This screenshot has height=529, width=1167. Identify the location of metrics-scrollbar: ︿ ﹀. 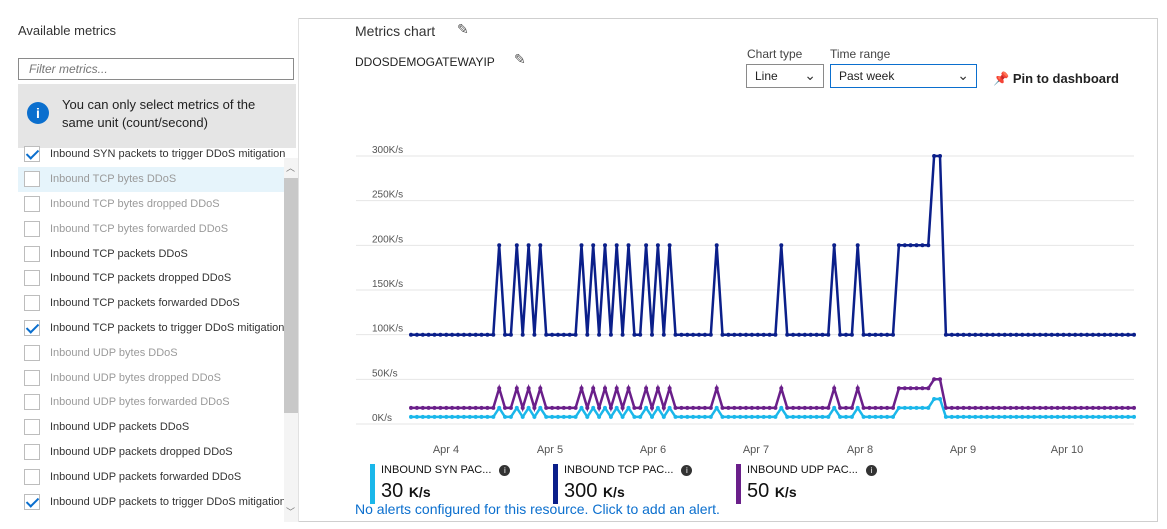
(291, 340).